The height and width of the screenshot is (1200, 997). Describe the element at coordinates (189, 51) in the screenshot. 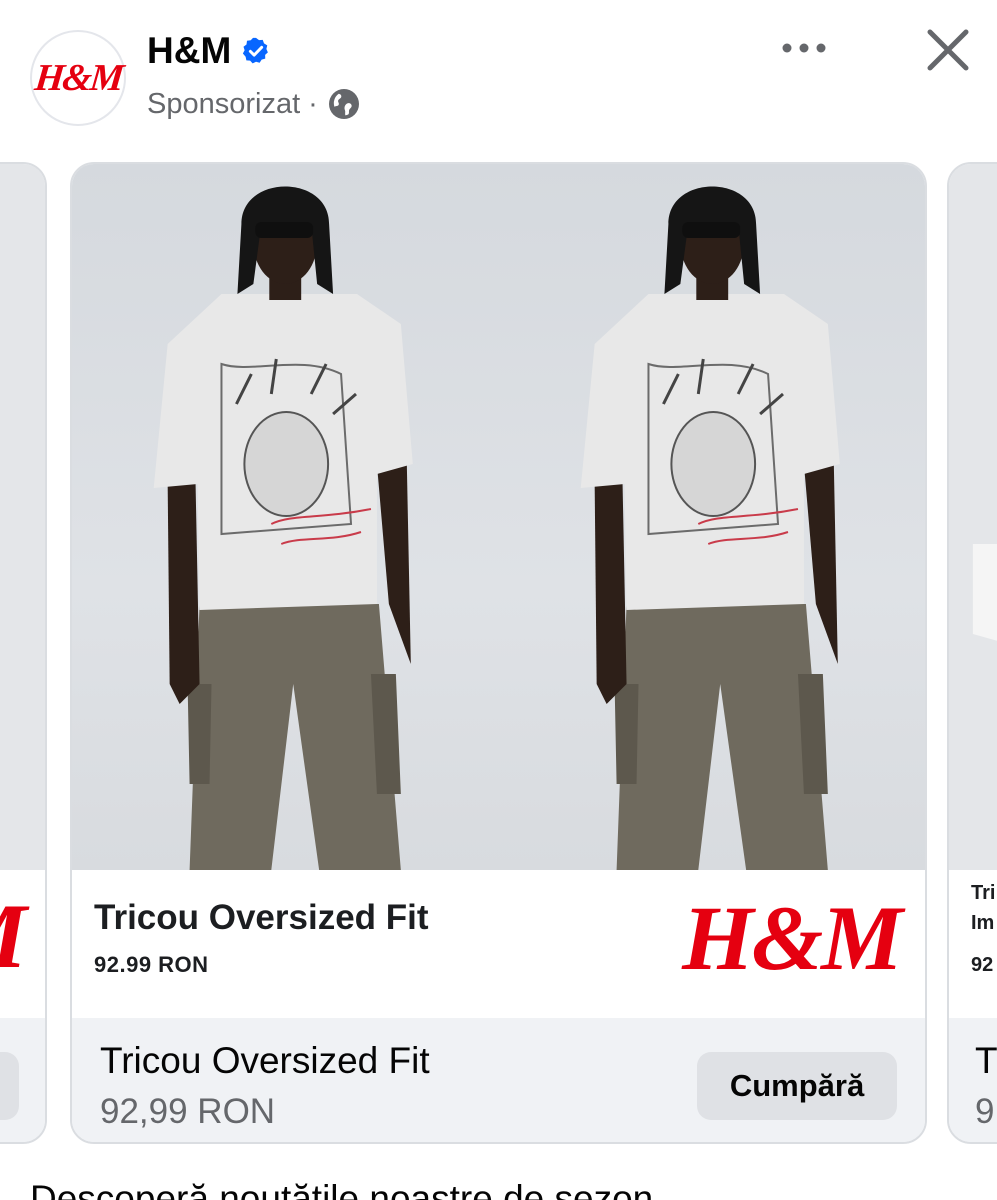

I see `page-name: H&M` at that location.